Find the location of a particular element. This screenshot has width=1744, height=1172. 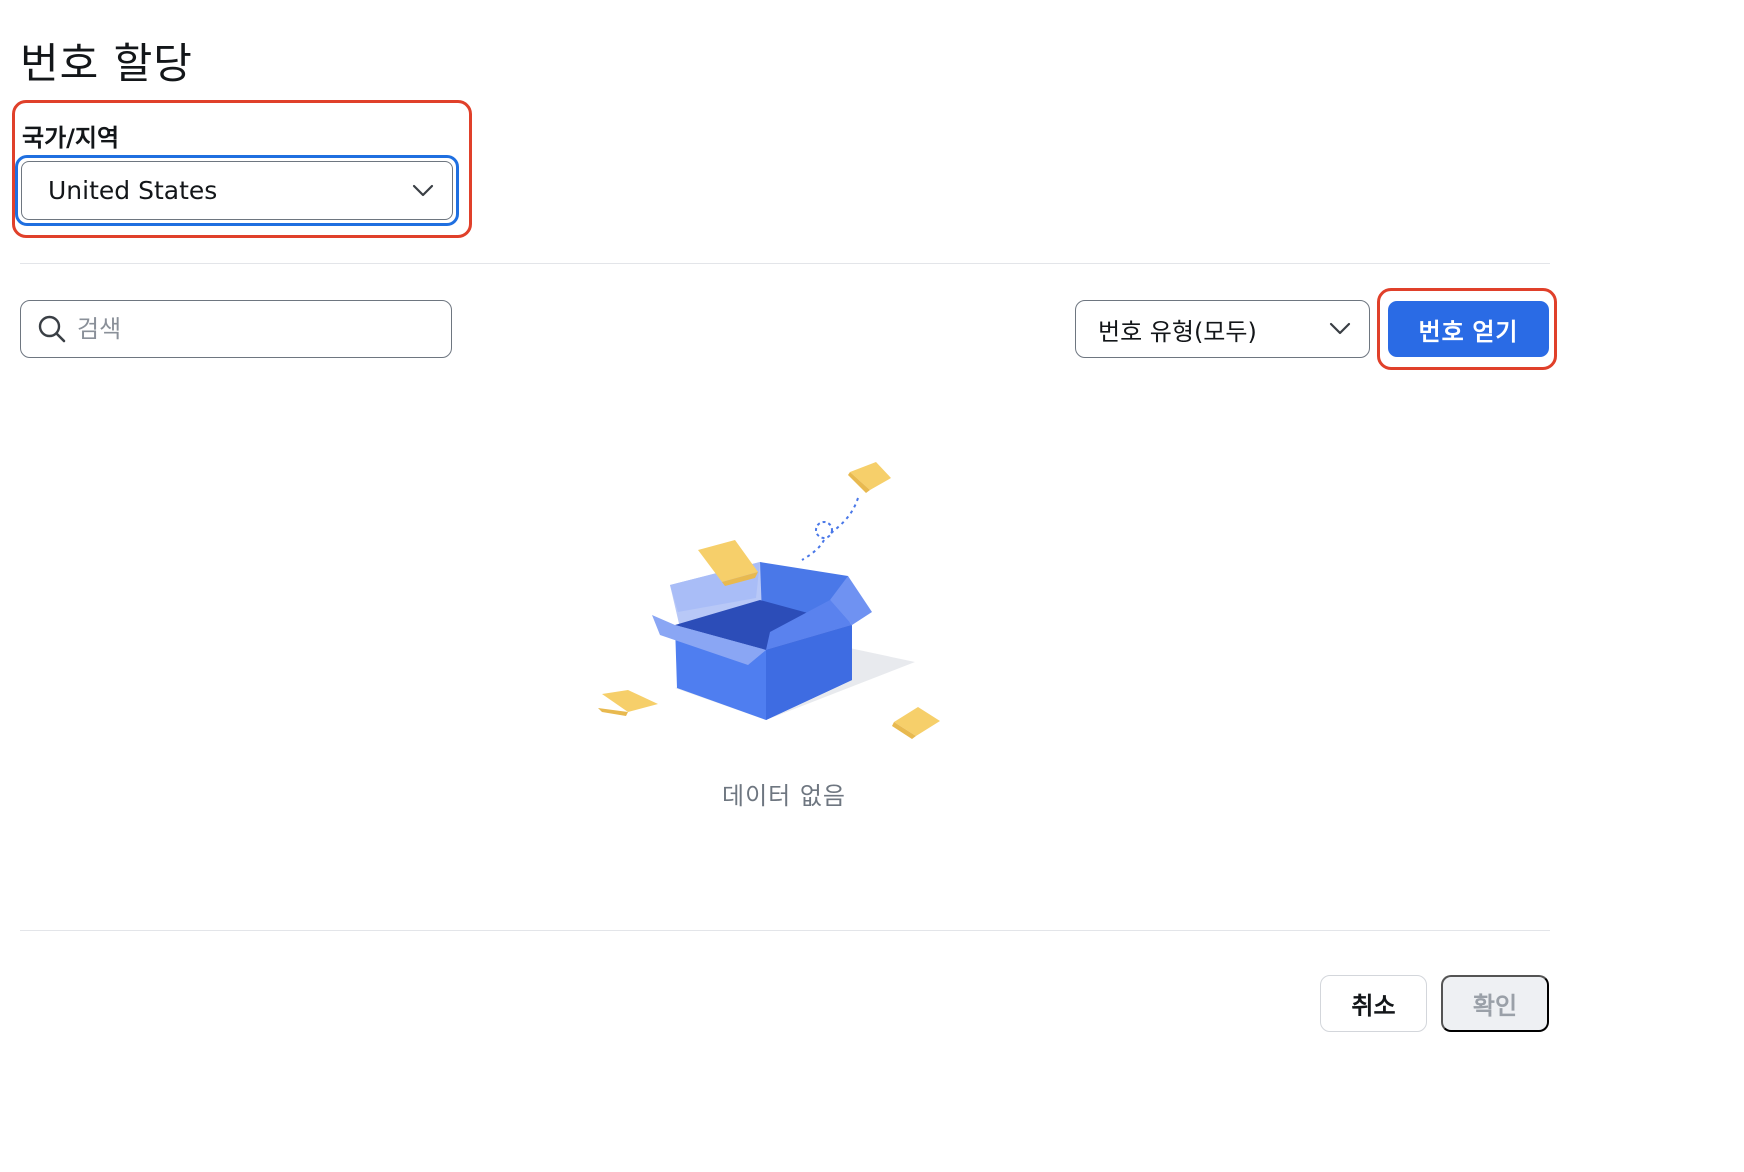

empty-box-icon is located at coordinates (769, 600).